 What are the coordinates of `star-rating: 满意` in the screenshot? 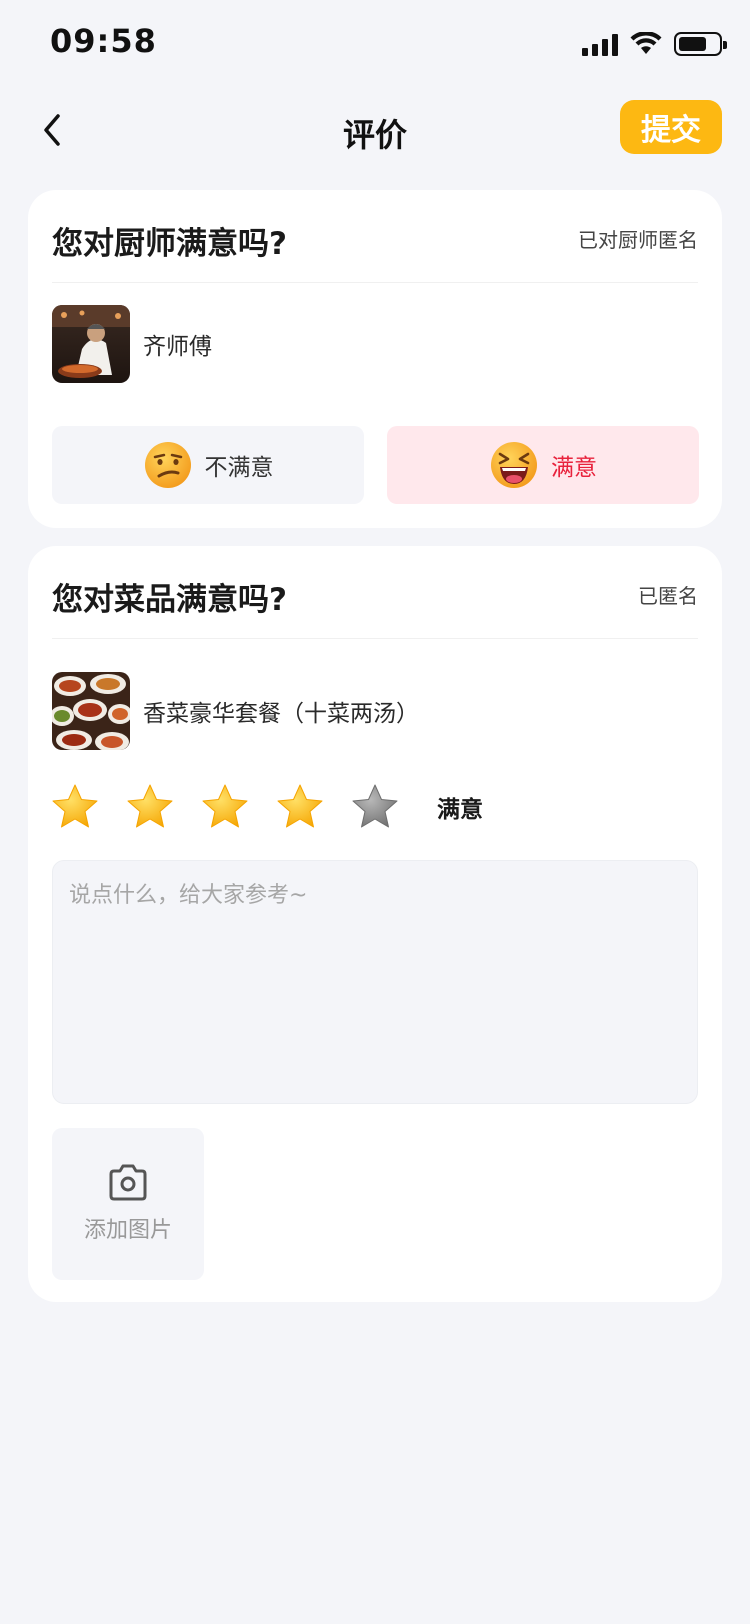 It's located at (266, 807).